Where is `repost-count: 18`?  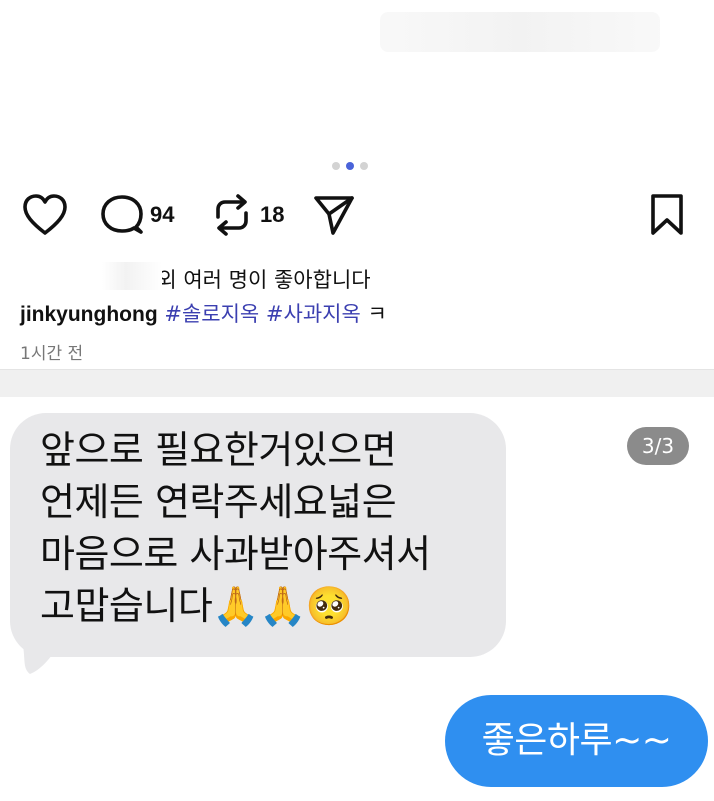
repost-count: 18 is located at coordinates (272, 214).